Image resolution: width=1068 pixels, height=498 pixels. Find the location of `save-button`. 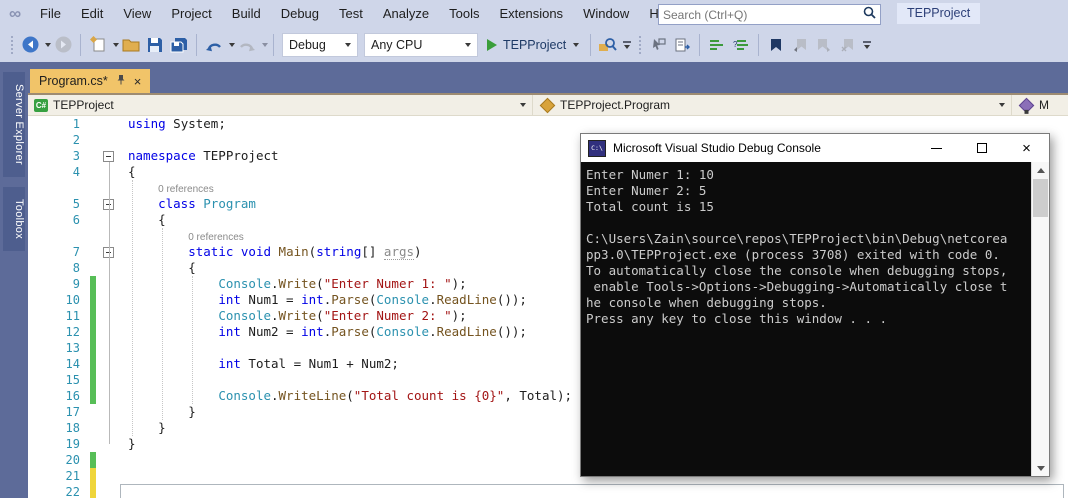

save-button is located at coordinates (155, 45).